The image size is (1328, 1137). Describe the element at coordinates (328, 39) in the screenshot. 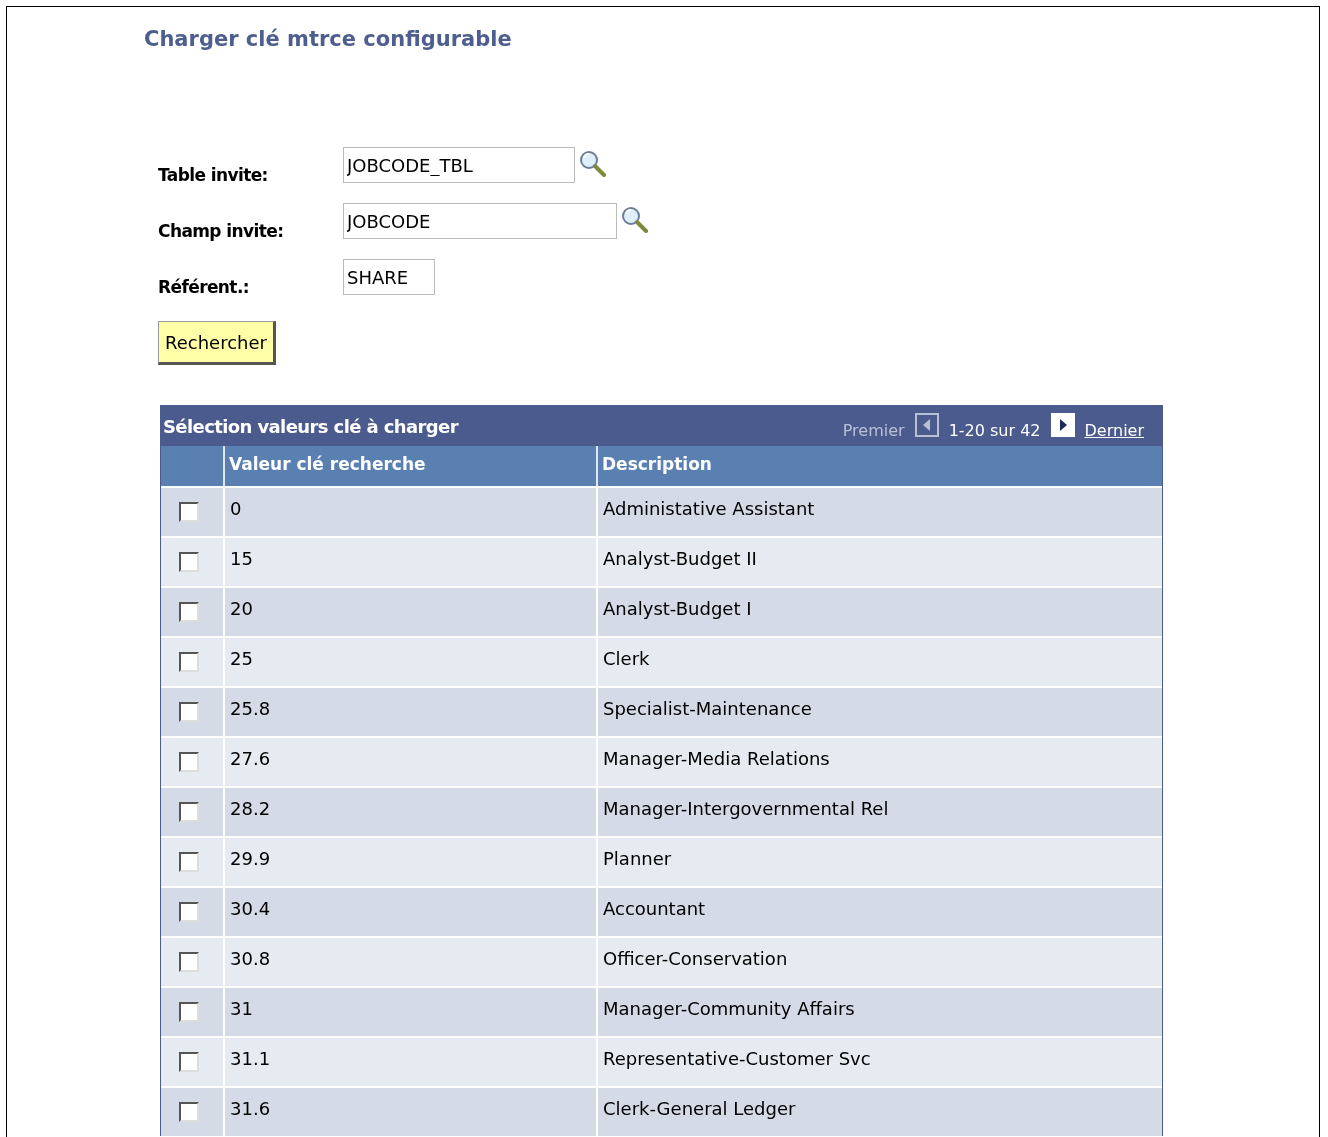

I see `page-title: Charger clé mtrce configurable` at that location.